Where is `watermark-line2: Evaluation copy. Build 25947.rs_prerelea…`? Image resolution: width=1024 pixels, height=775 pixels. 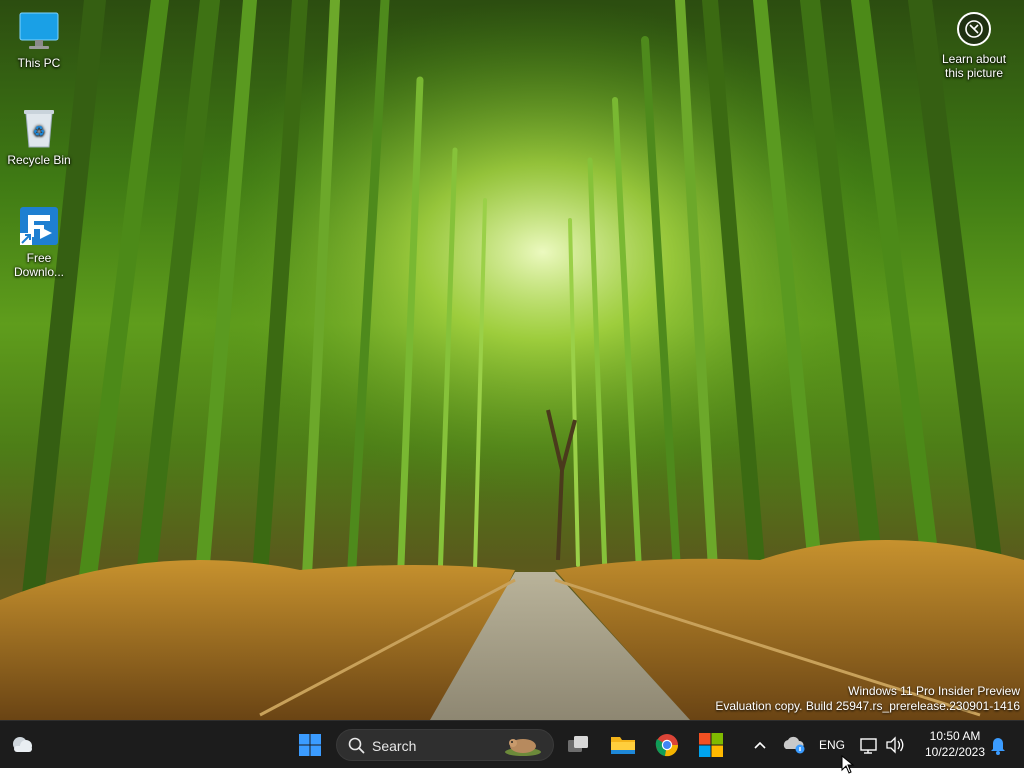
watermark-line2: Evaluation copy. Build 25947.rs_prerelea… is located at coordinates (867, 706).